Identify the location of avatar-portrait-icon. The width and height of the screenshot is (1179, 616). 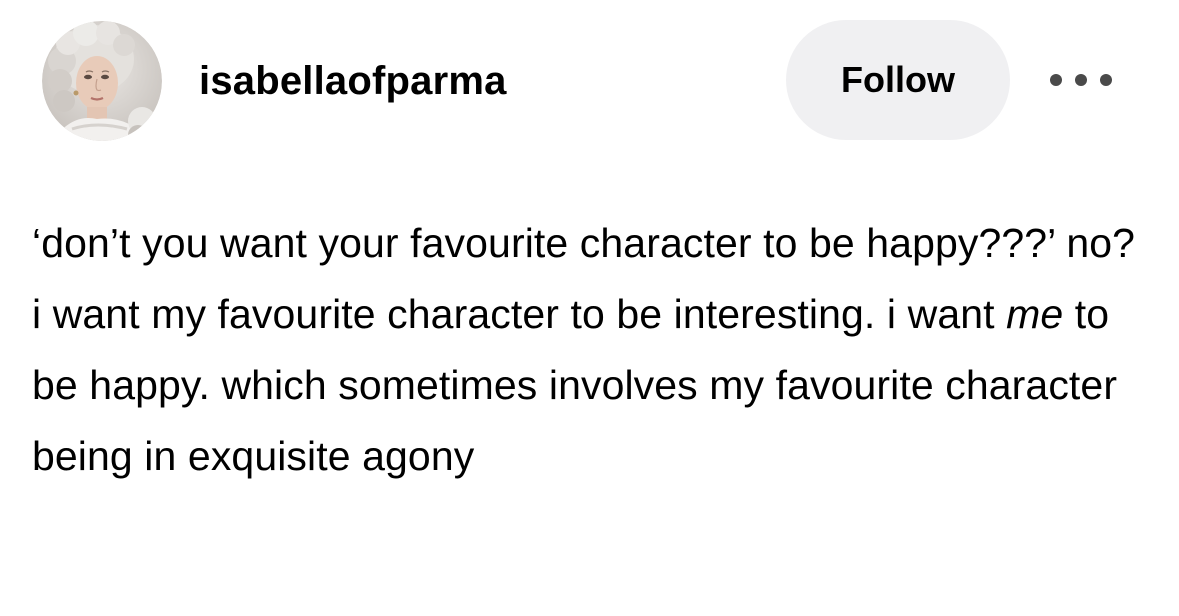
(102, 81).